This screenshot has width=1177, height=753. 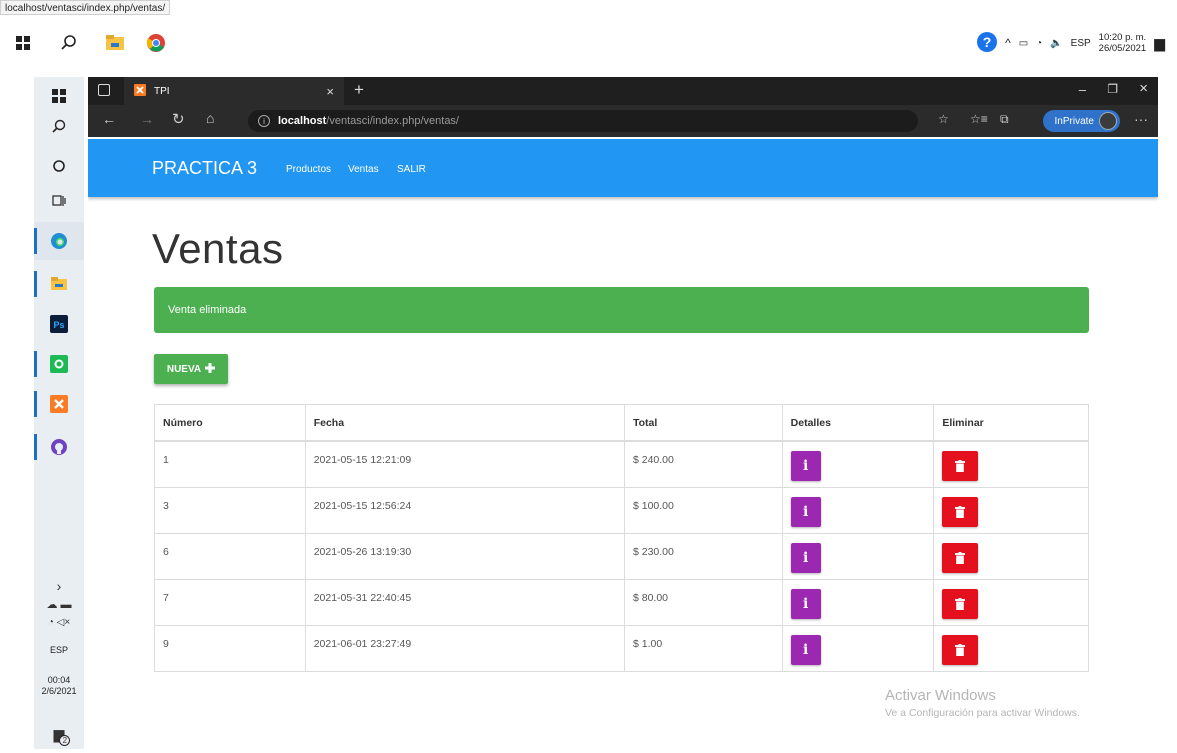 I want to click on cell-fecha: 2021-05-31 22:40:45, so click(x=464, y=602).